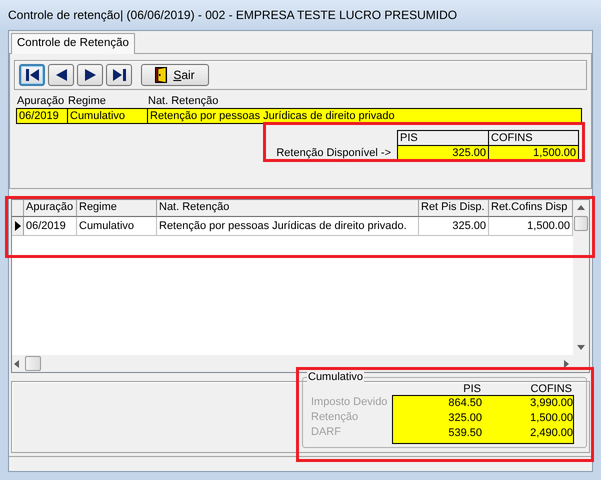 The width and height of the screenshot is (601, 480). I want to click on exit-button: Sair, so click(175, 75).